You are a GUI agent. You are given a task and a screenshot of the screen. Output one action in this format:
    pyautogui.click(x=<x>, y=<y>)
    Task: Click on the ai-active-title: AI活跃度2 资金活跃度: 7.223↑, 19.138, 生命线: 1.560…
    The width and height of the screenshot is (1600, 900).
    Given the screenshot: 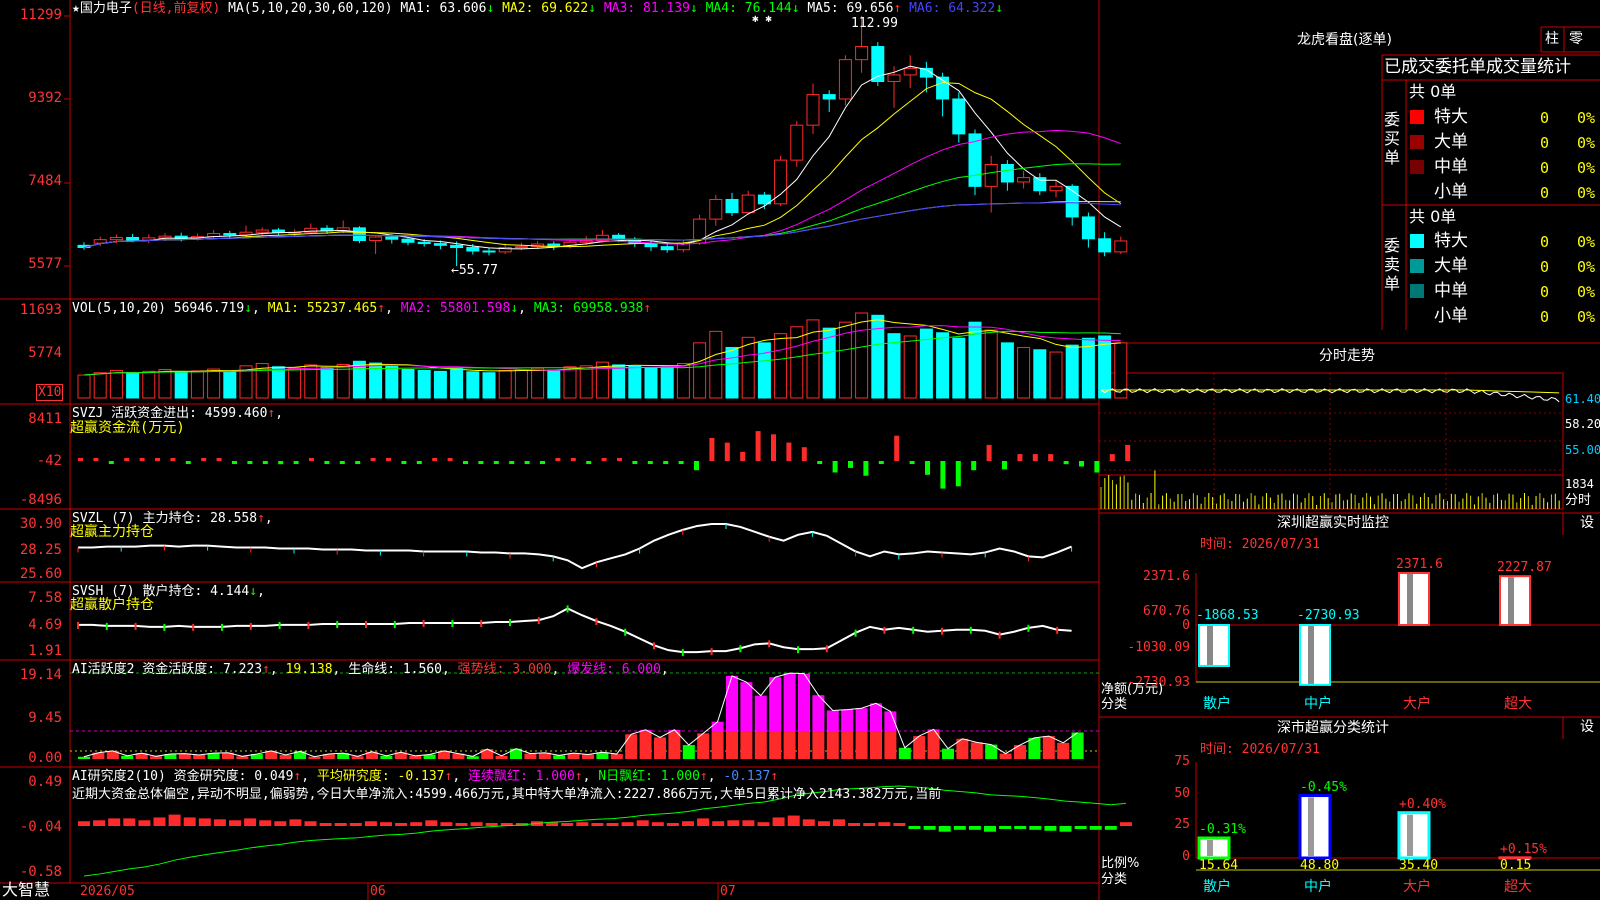 What is the action you would take?
    pyautogui.click(x=370, y=669)
    